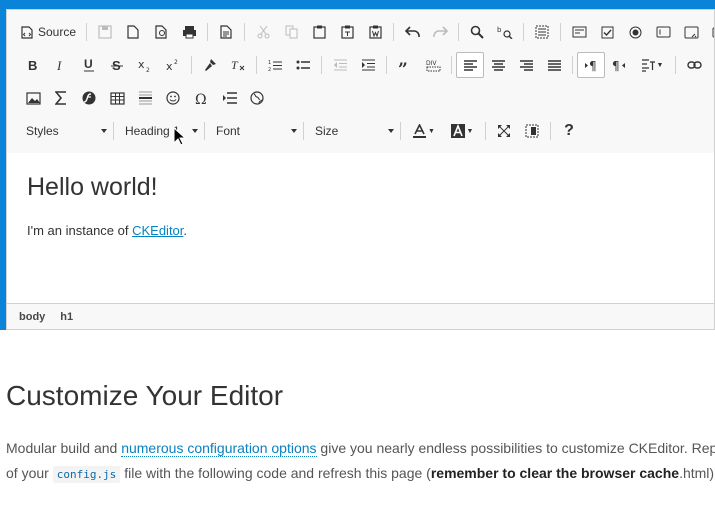 The width and height of the screenshot is (715, 505). I want to click on text-field-button, so click(663, 32).